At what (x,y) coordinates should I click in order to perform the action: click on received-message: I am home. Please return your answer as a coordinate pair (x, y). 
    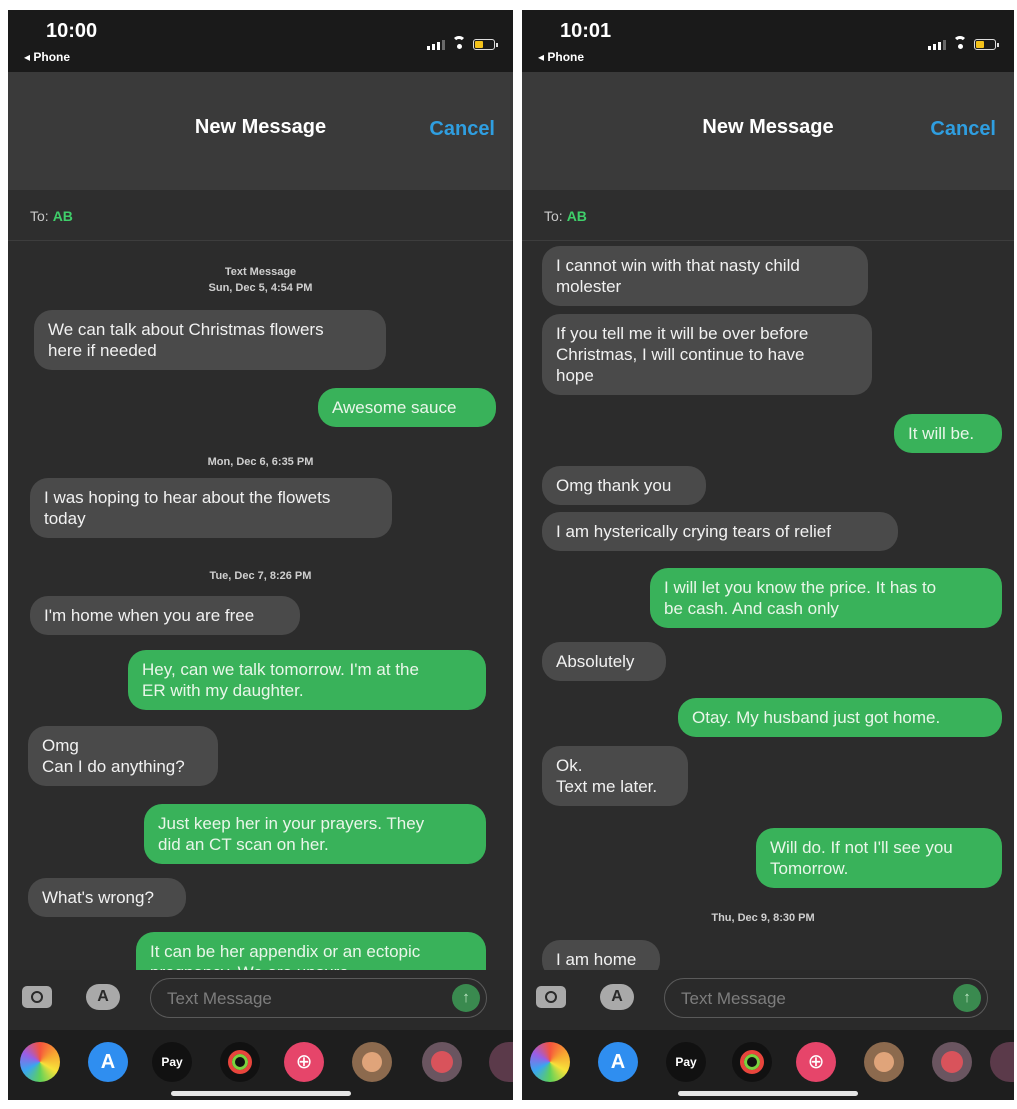
    Looking at the image, I should click on (601, 955).